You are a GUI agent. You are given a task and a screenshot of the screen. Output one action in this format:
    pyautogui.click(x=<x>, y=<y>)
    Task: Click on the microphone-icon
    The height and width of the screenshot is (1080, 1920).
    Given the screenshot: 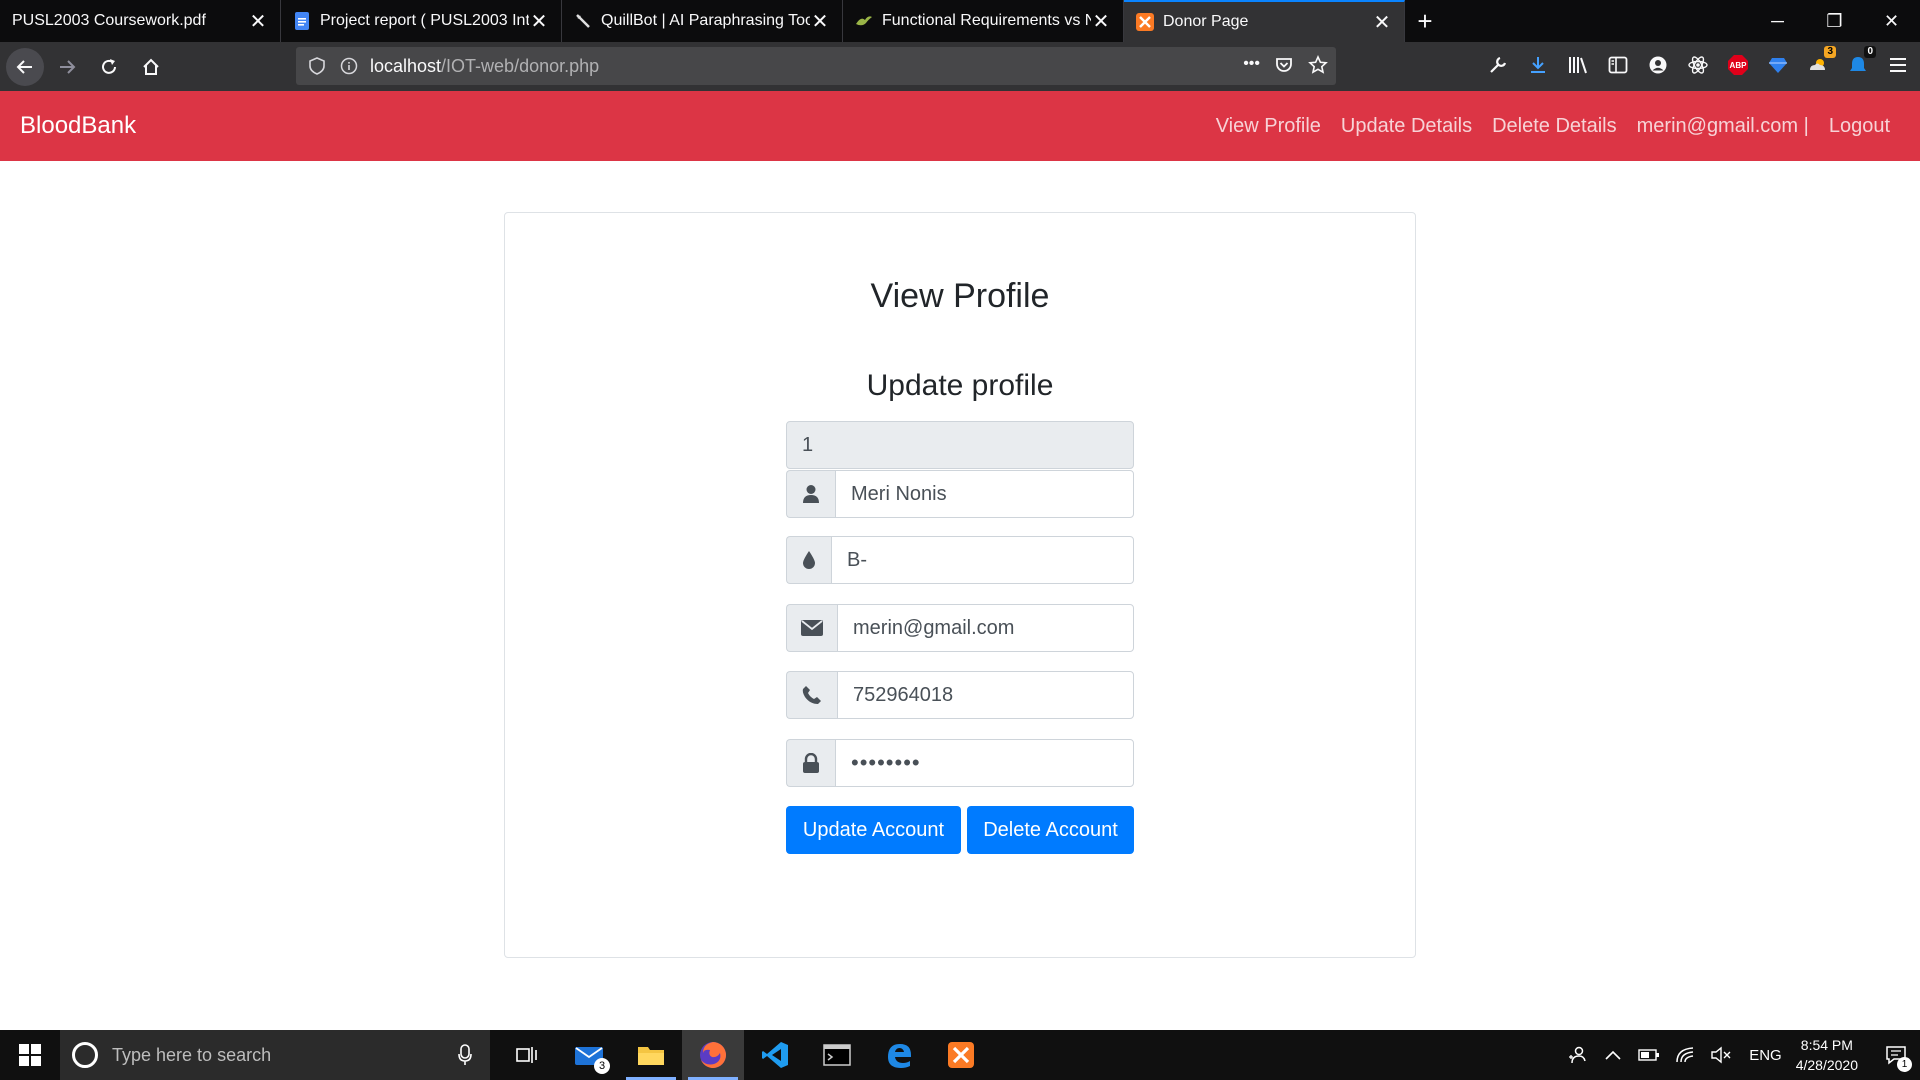 What is the action you would take?
    pyautogui.click(x=465, y=1057)
    